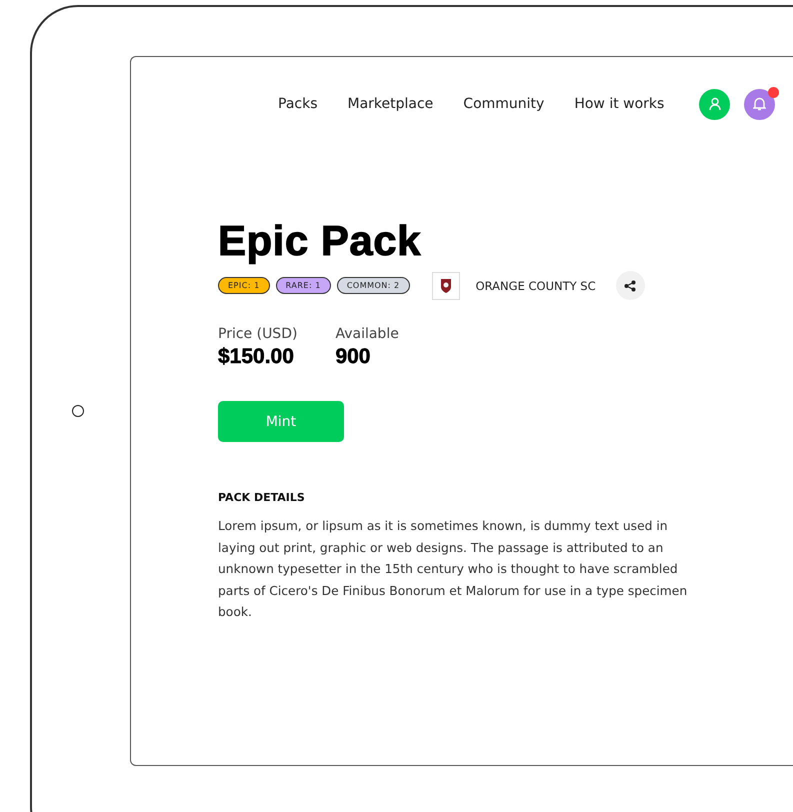 This screenshot has width=793, height=812. What do you see at coordinates (262, 497) in the screenshot?
I see `section-heading: PACK DETAILS` at bounding box center [262, 497].